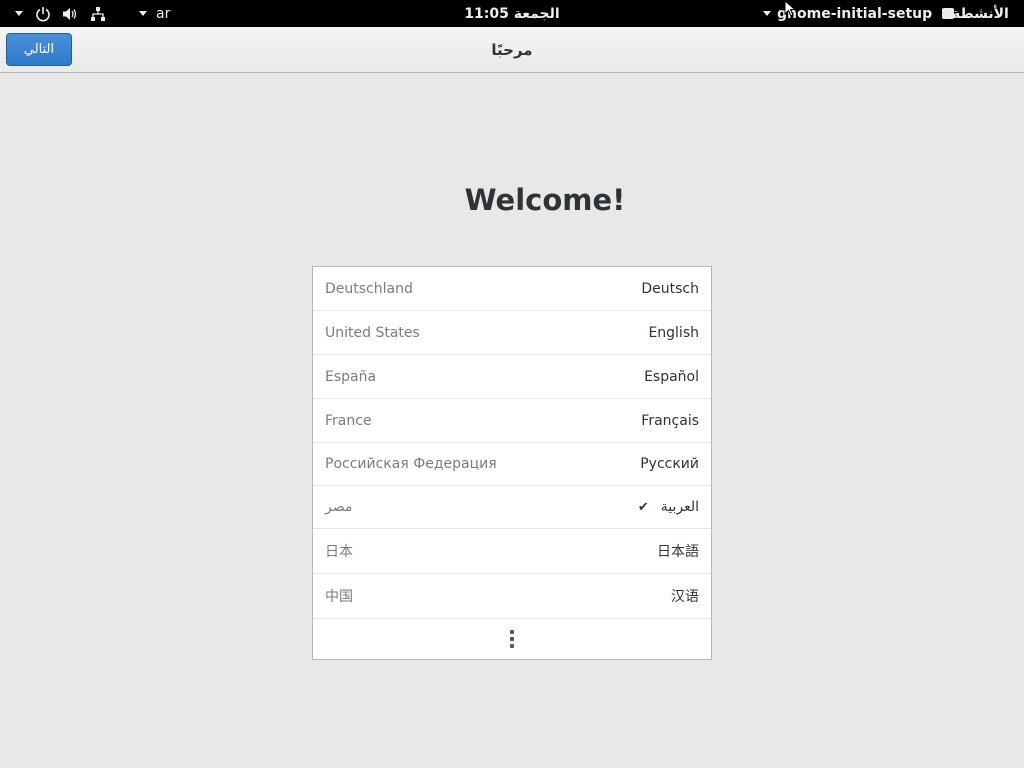  I want to click on language-row: مصر ✔ العربية, so click(512, 507).